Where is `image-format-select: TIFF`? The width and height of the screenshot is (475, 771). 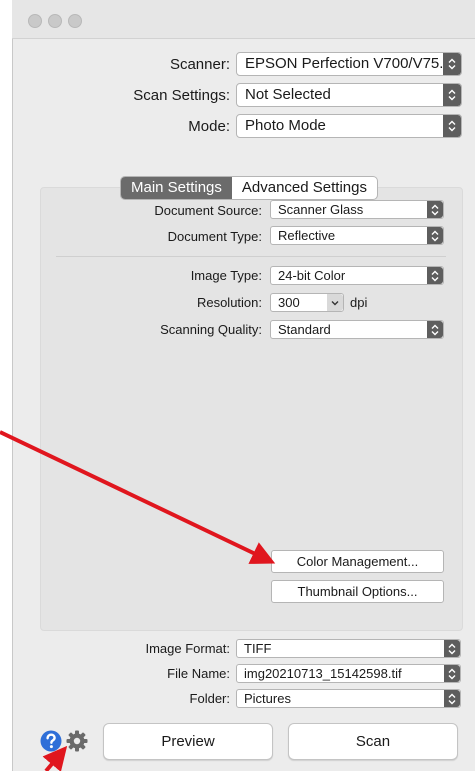
image-format-select: TIFF is located at coordinates (348, 648).